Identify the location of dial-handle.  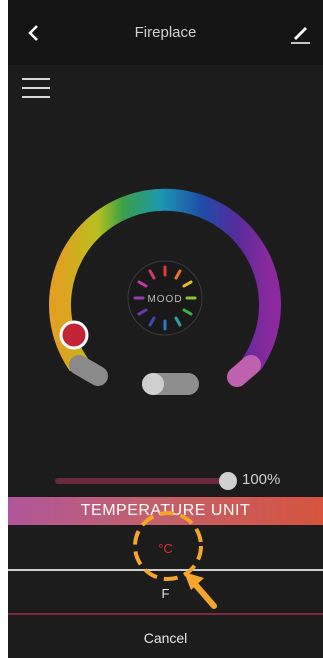
(74, 335).